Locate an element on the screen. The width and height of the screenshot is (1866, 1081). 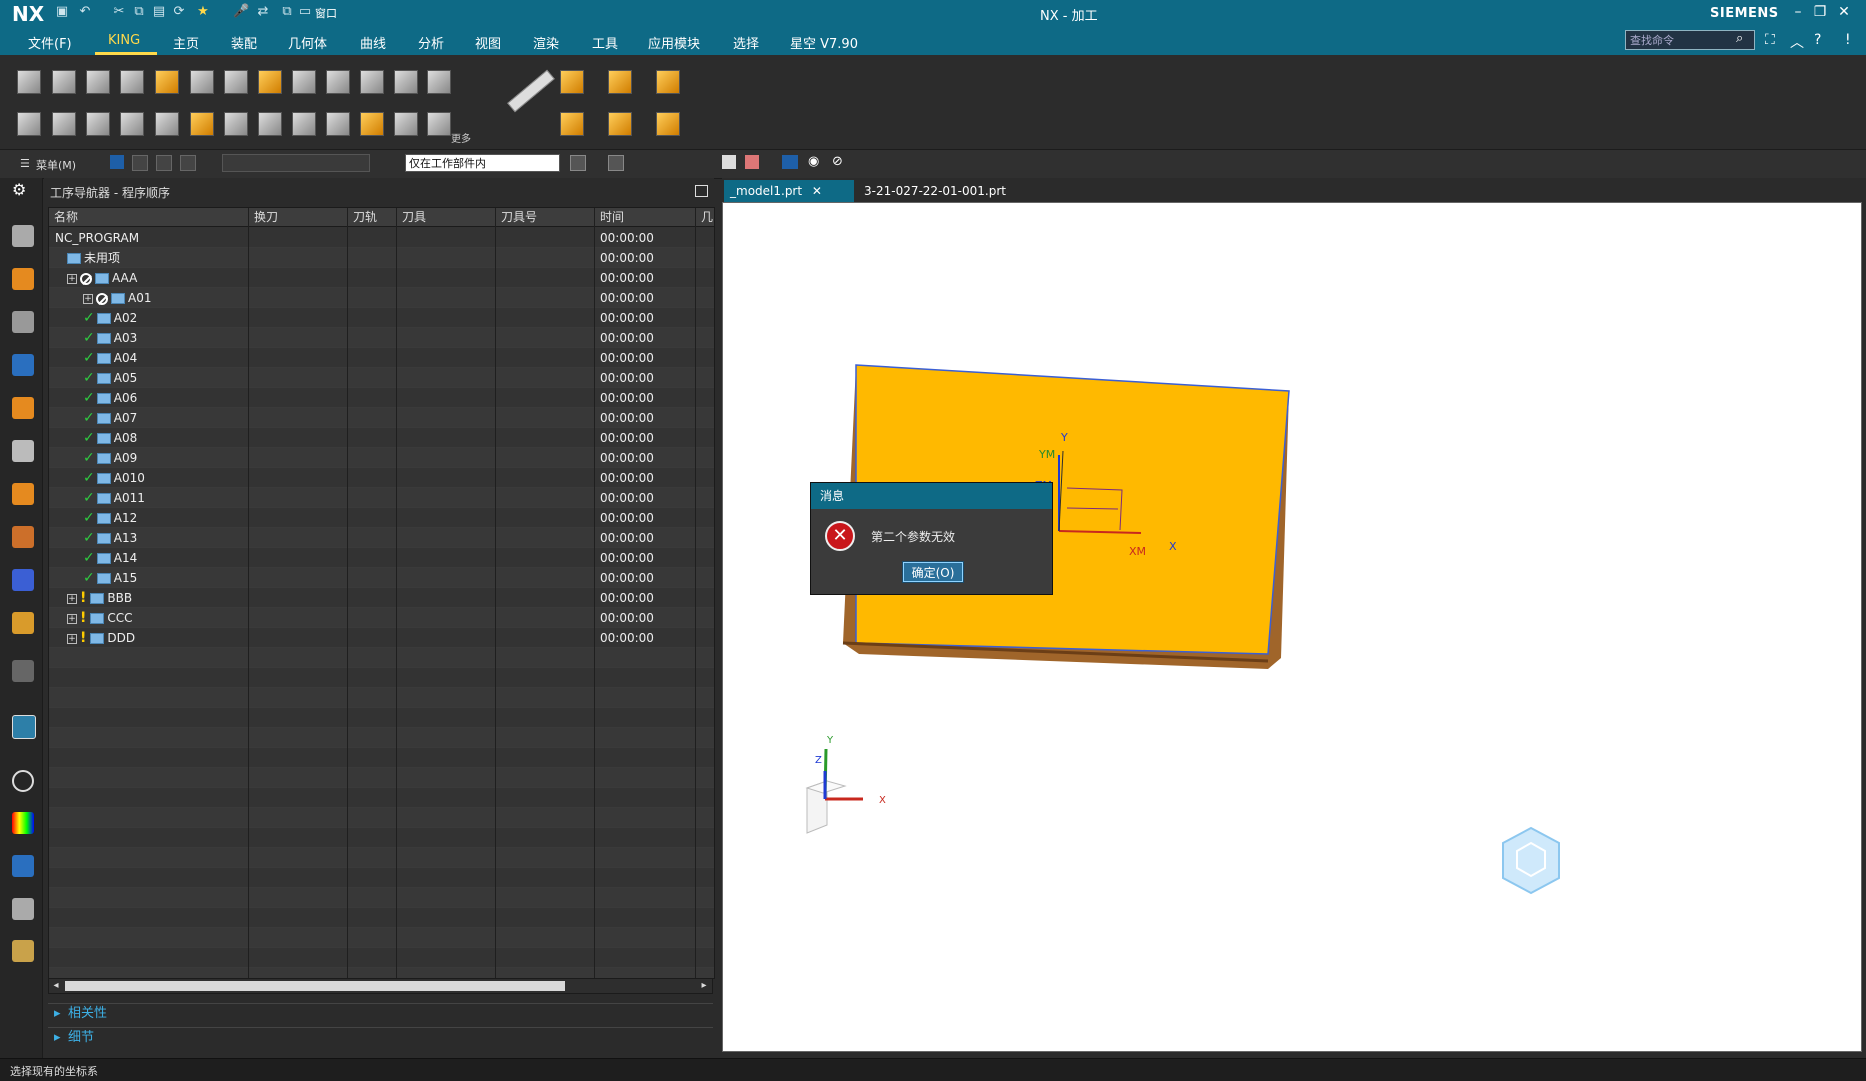
wedge2-tool-icon is located at coordinates (270, 124).